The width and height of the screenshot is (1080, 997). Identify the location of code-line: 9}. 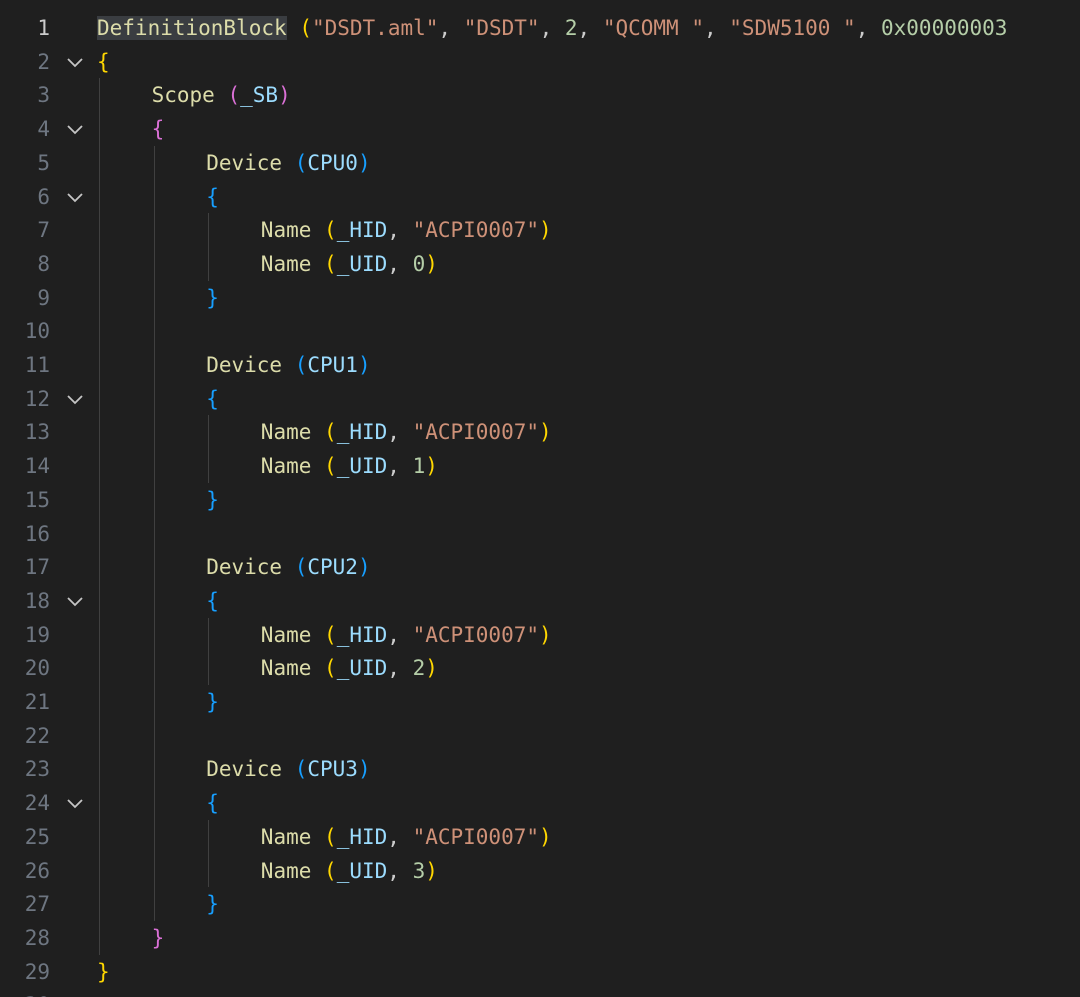
(540, 298).